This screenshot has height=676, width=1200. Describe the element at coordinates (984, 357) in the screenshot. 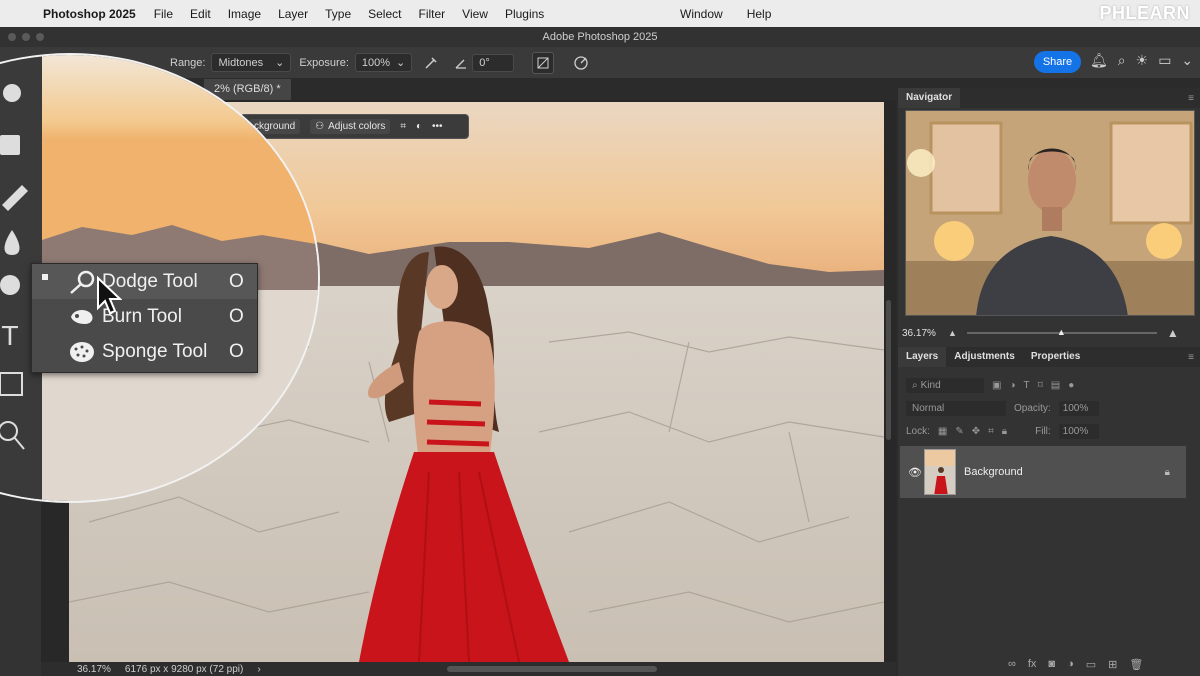

I see `tab-adjustments: Adjustments` at that location.